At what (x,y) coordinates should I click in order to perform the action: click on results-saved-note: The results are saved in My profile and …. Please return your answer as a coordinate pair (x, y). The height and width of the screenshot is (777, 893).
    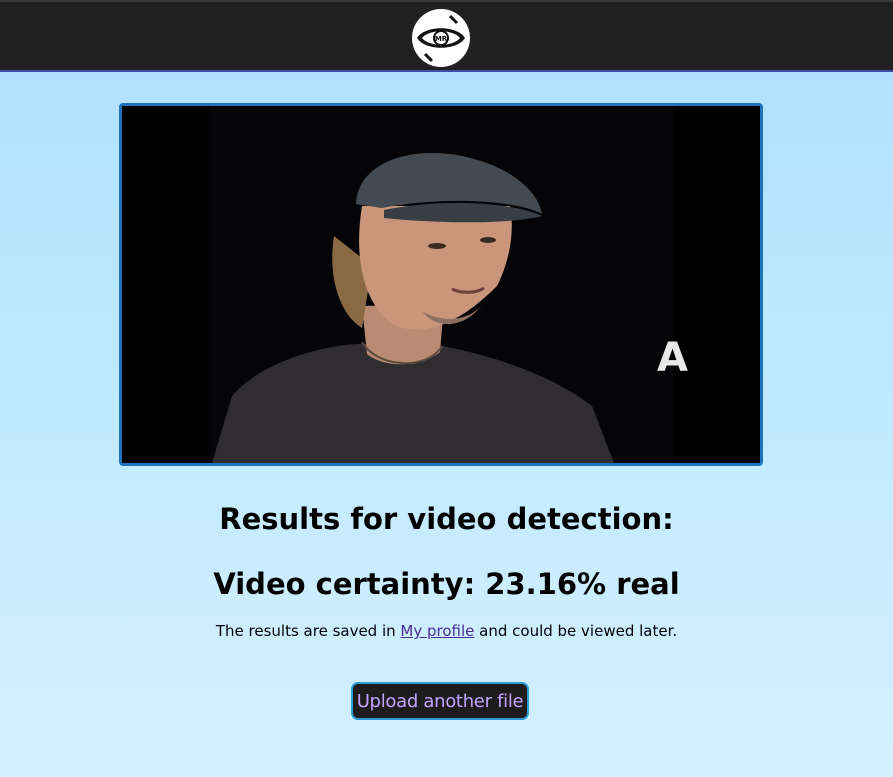
    Looking at the image, I should click on (446, 631).